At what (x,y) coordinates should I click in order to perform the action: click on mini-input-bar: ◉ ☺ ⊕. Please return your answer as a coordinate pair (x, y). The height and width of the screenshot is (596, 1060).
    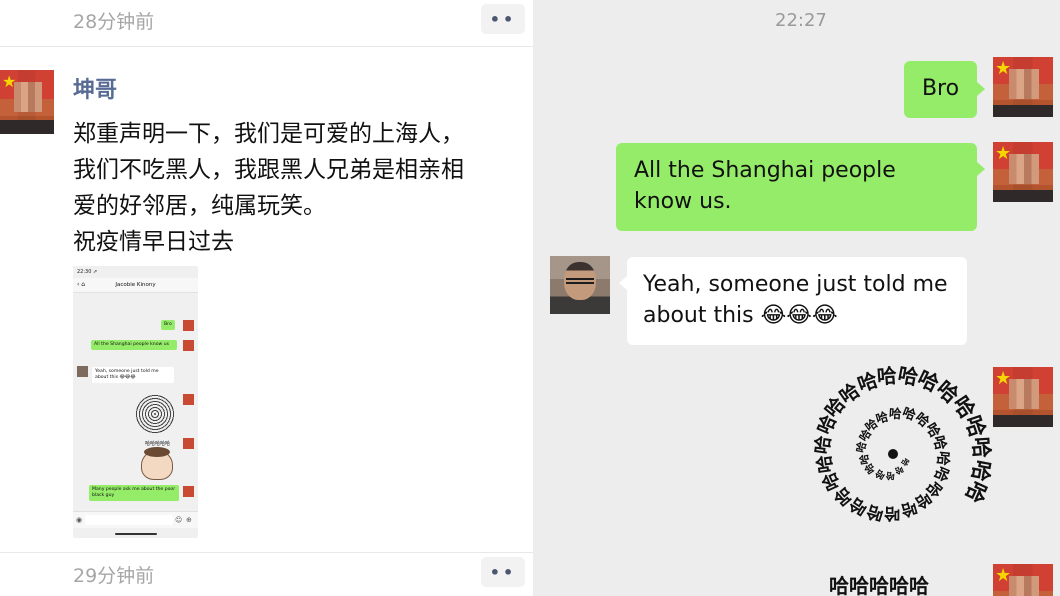
    Looking at the image, I should click on (135, 519).